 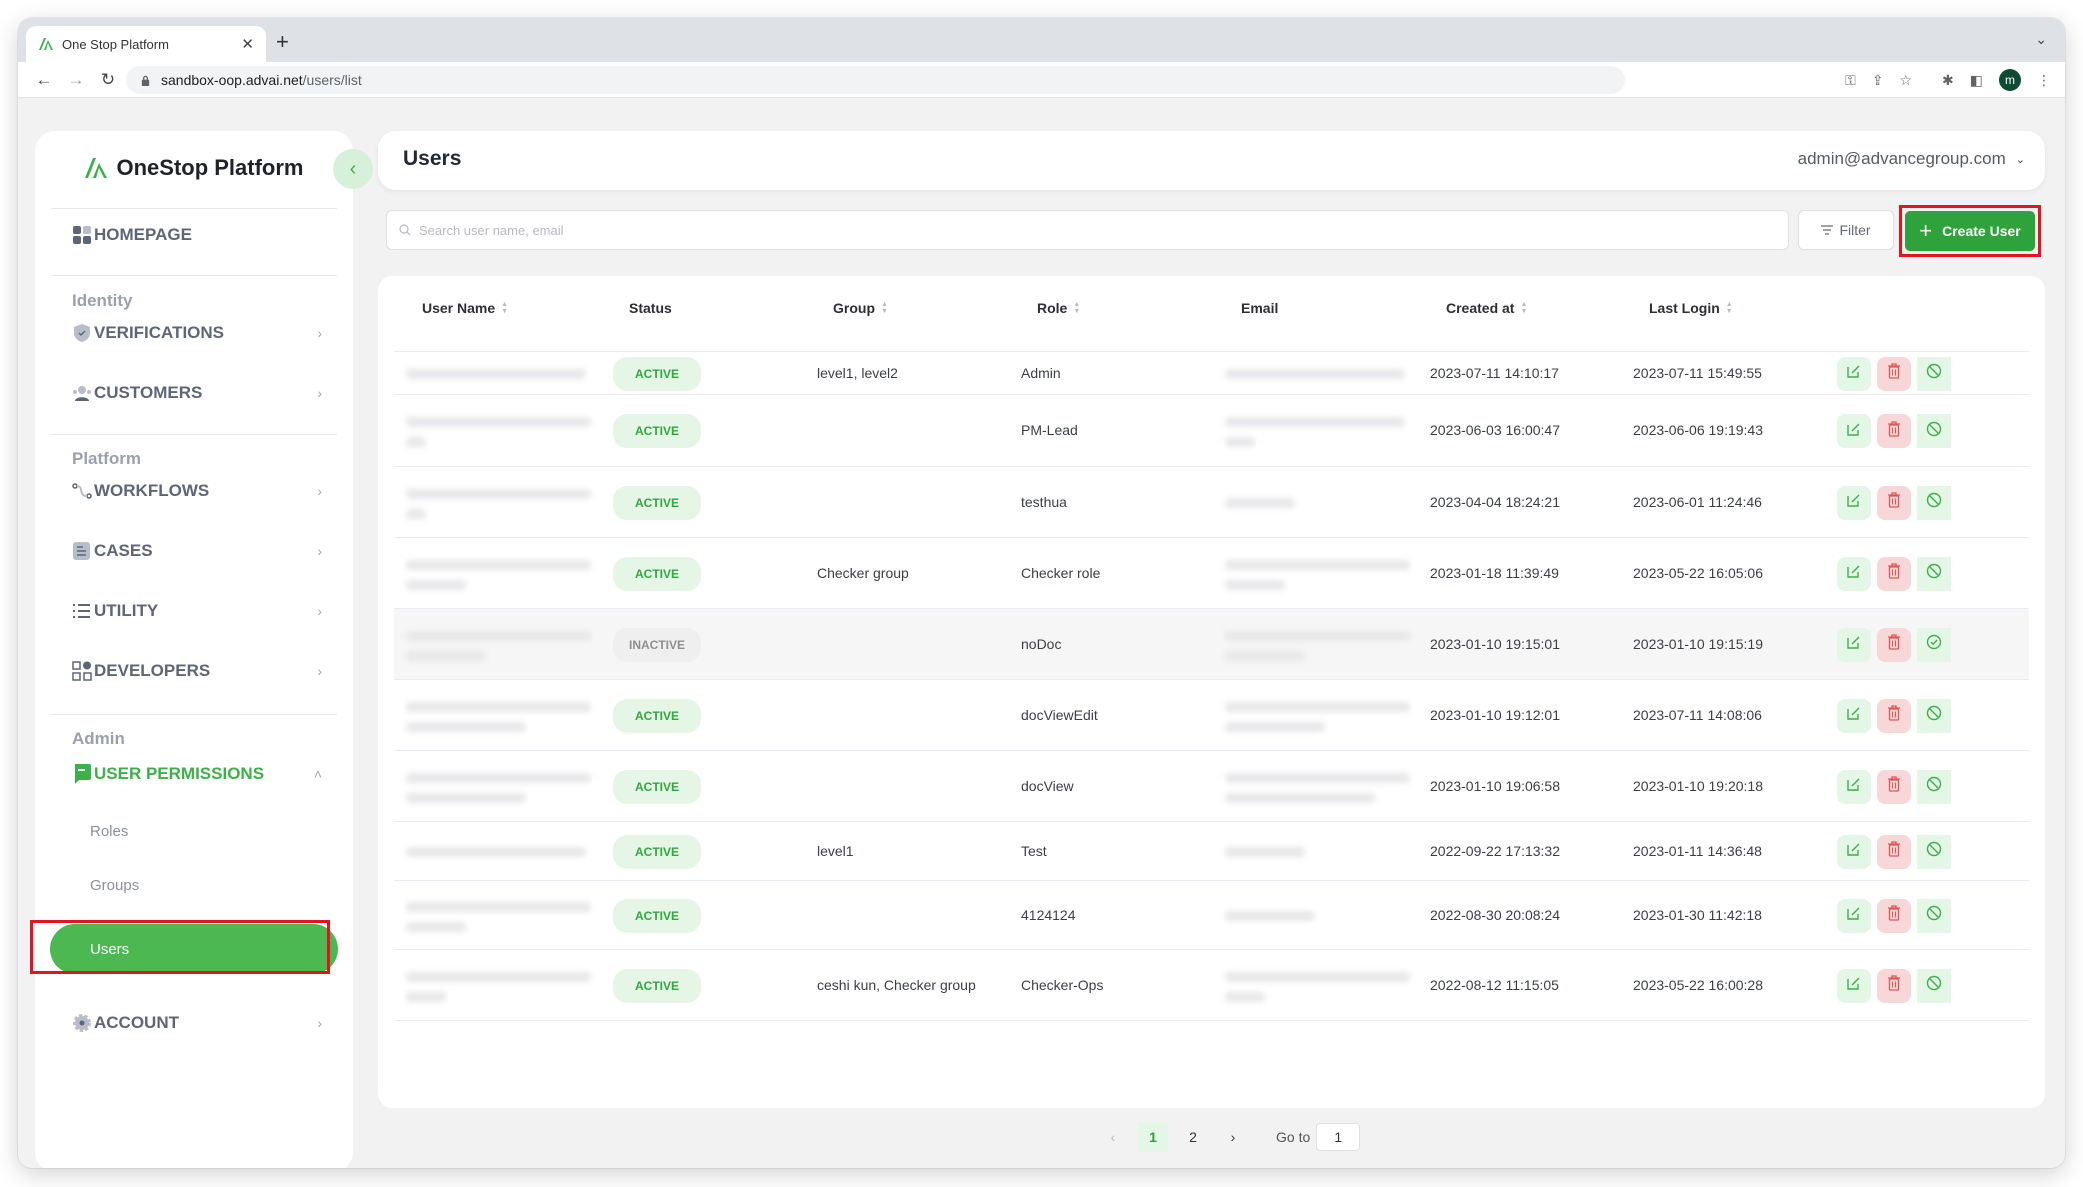 I want to click on col-header-group: Group ▲ ▼, so click(x=860, y=308).